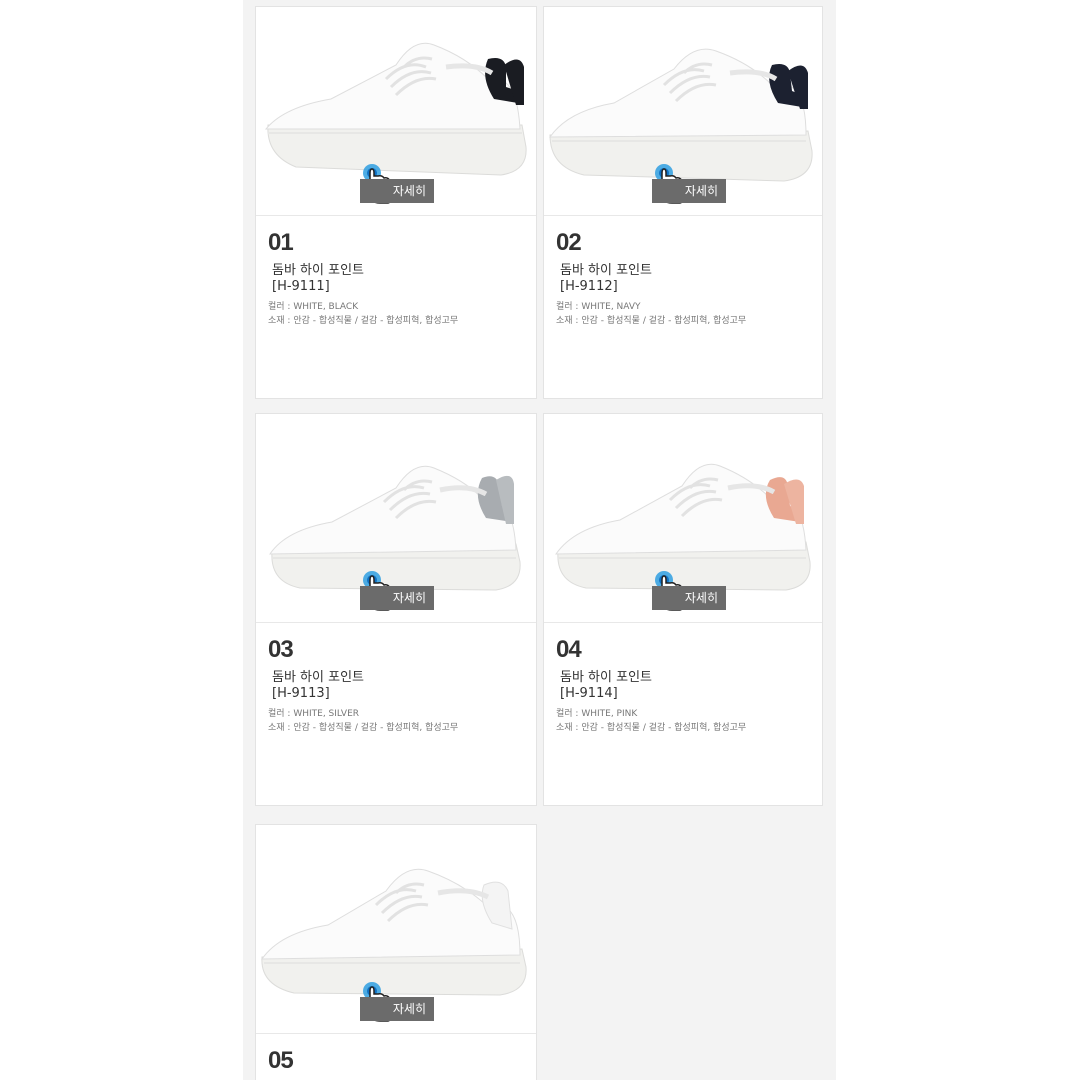 The height and width of the screenshot is (1080, 1080). What do you see at coordinates (598, 307) in the screenshot?
I see `product-color: 컬러 : WHITE, NAVY` at bounding box center [598, 307].